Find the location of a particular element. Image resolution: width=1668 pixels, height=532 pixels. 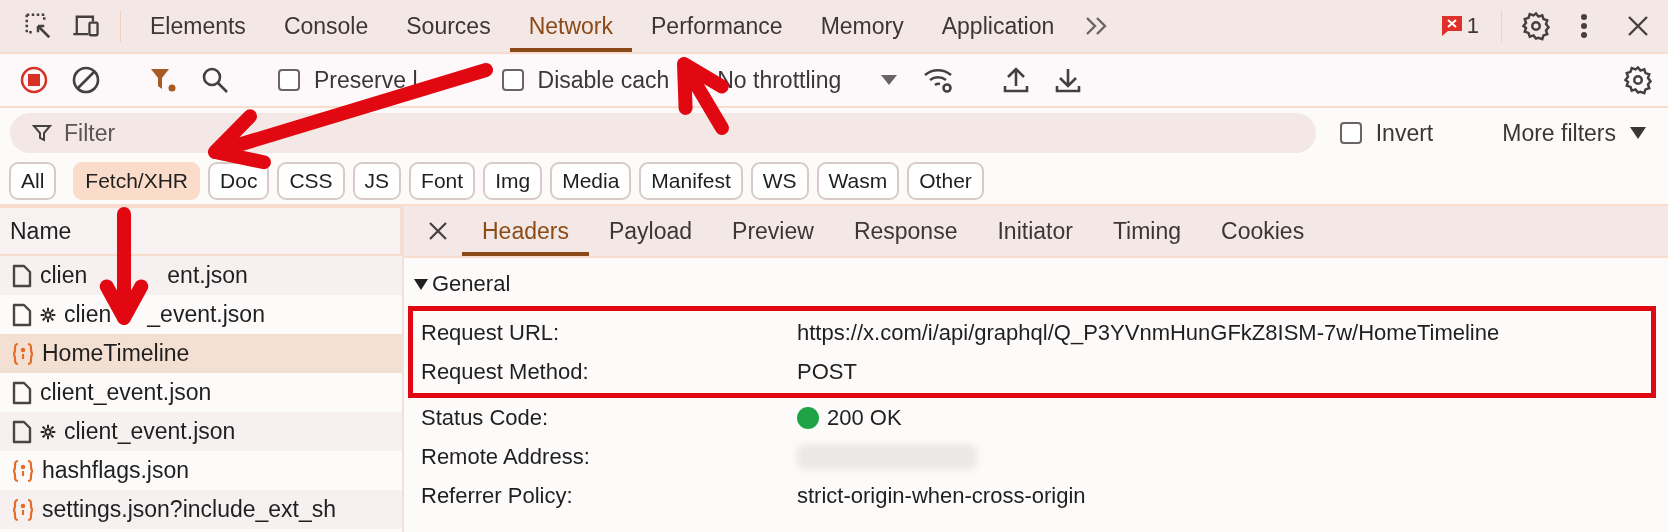

type-filter-chip: Other is located at coordinates (945, 181).